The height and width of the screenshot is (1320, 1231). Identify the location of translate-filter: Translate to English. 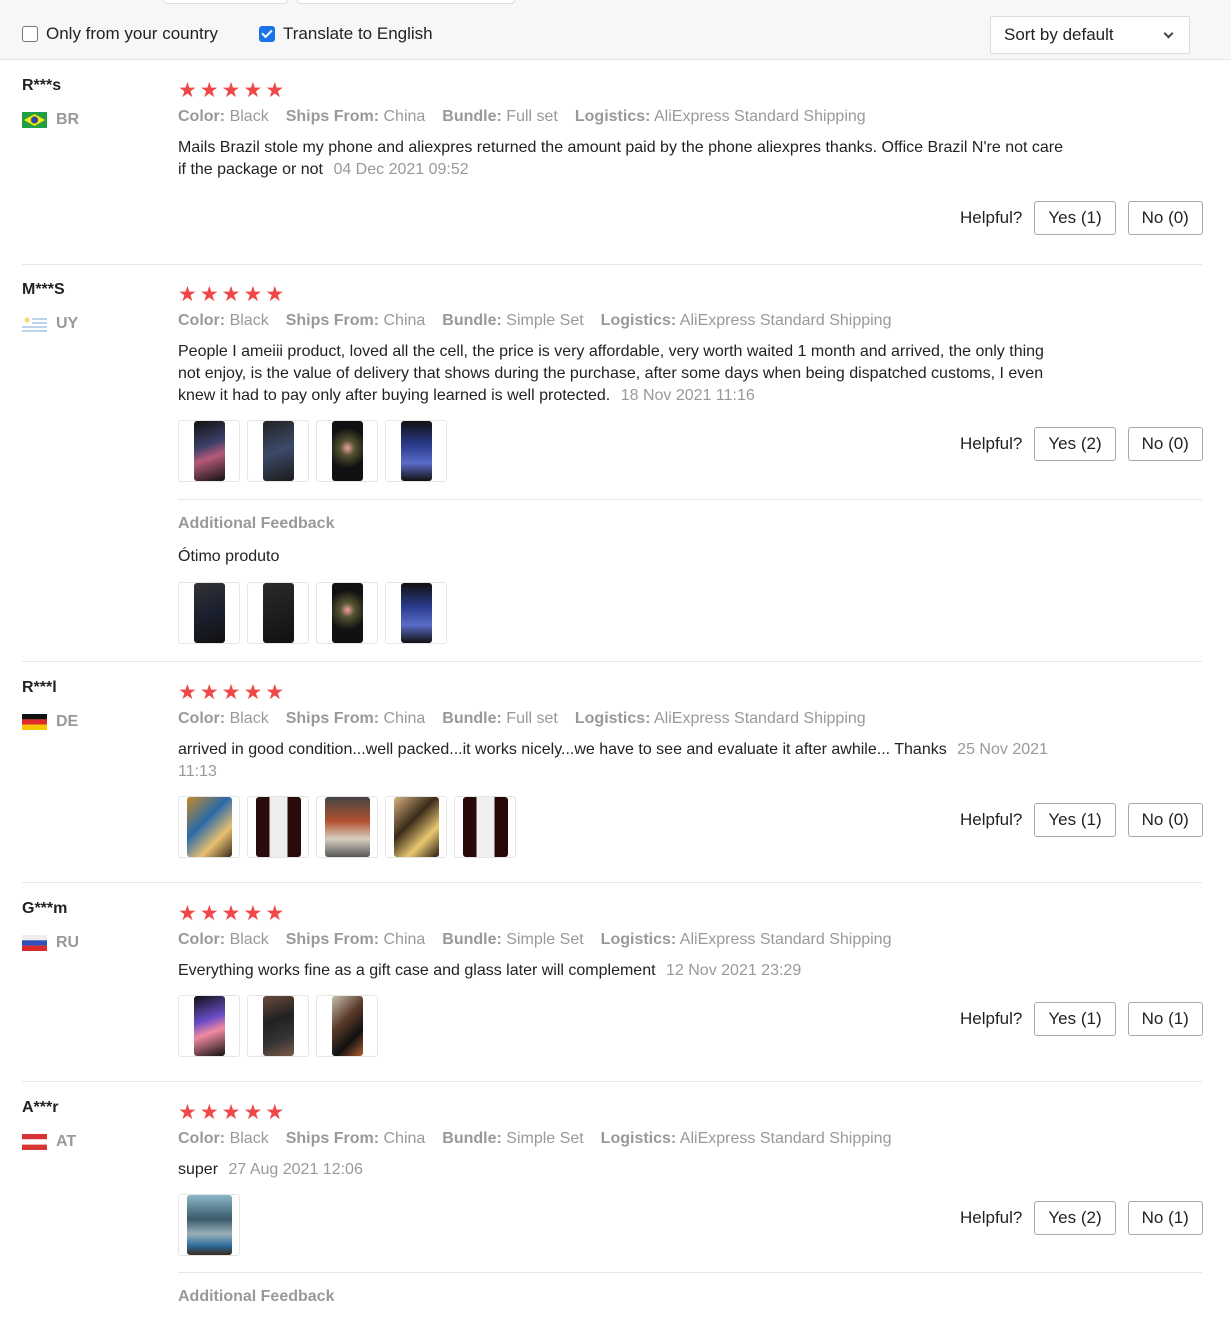
(346, 34).